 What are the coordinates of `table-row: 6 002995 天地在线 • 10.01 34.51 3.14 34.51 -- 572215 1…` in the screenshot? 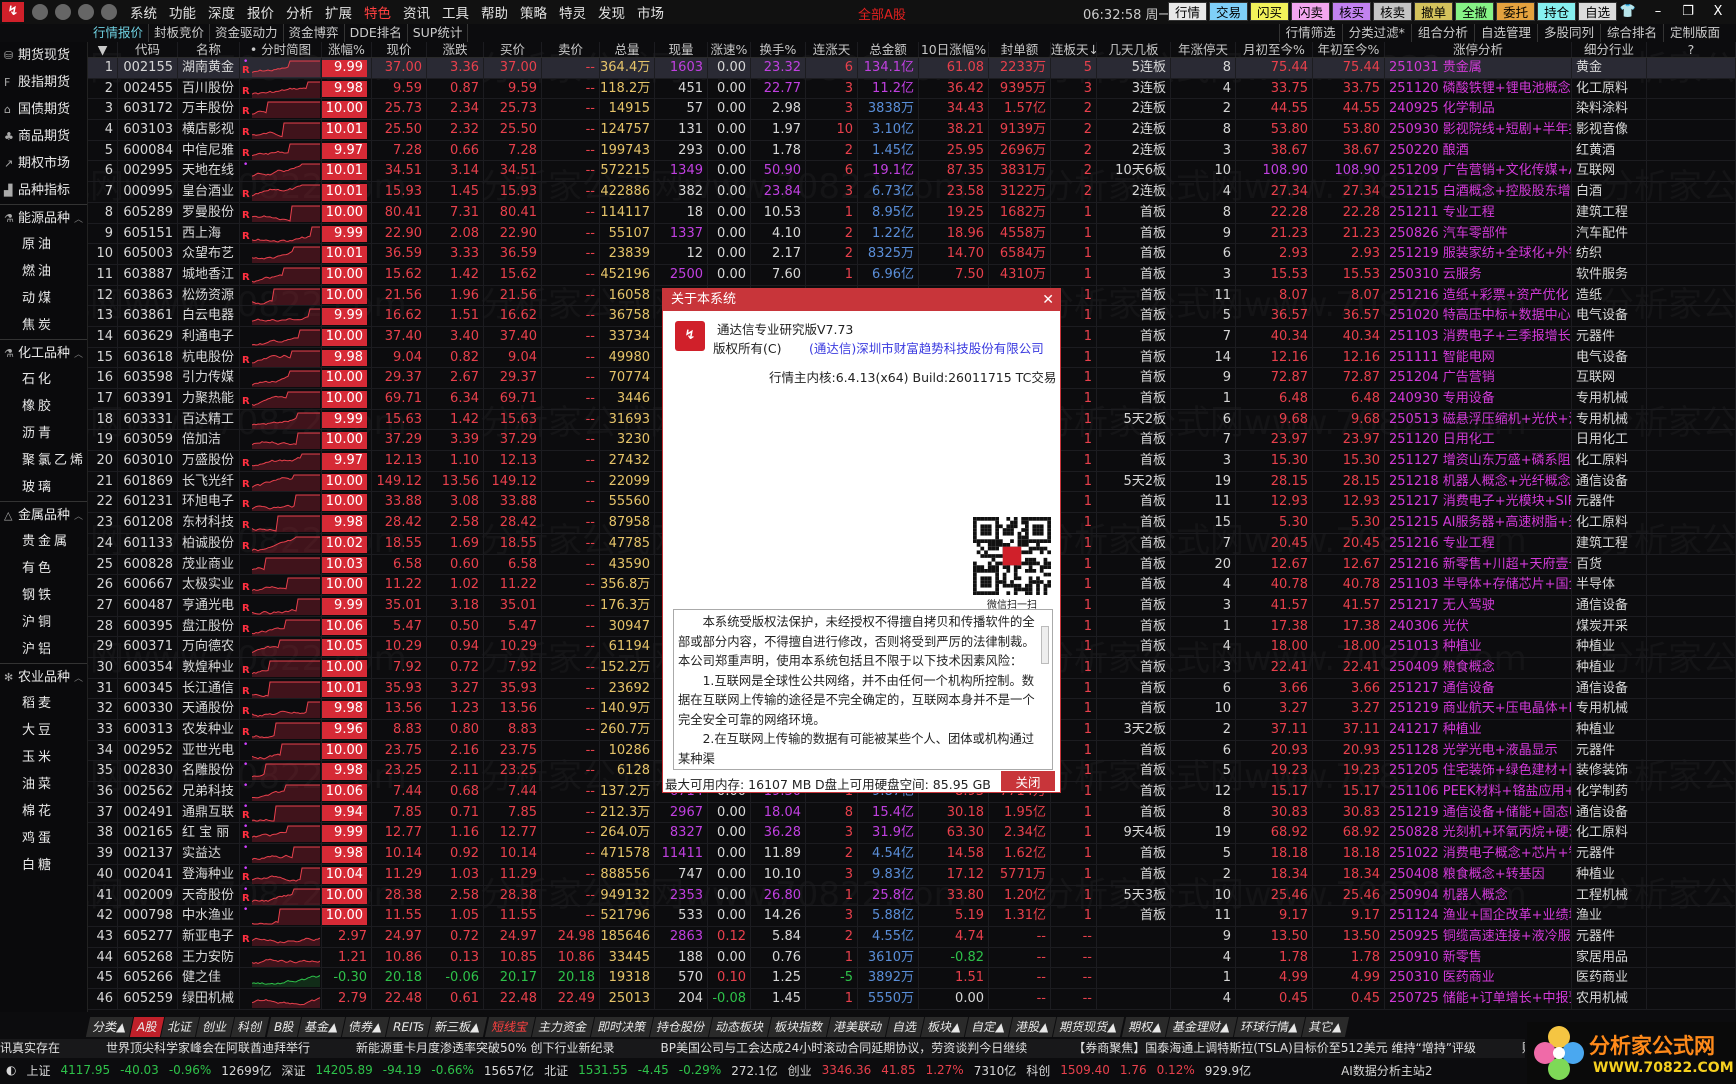 It's located at (912, 172).